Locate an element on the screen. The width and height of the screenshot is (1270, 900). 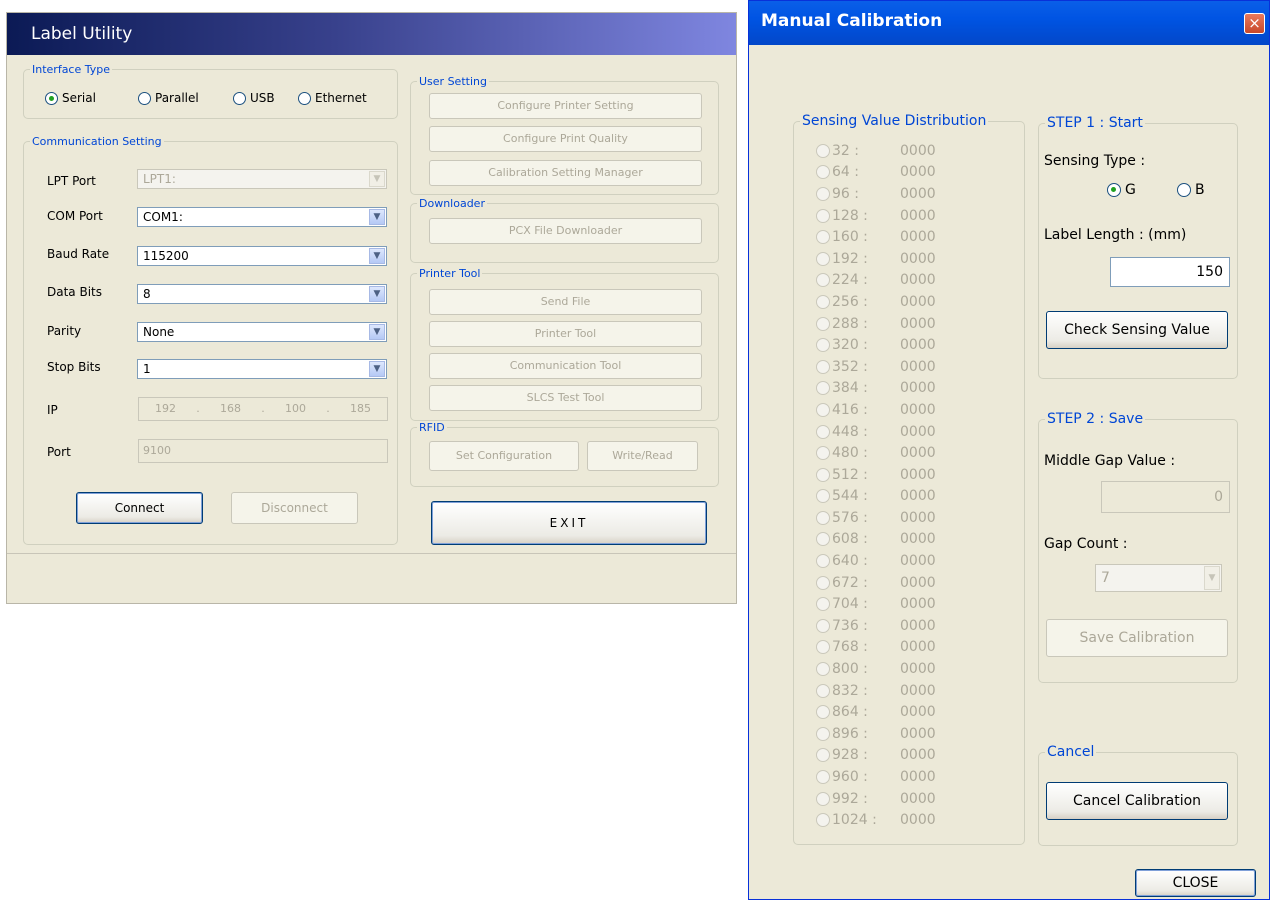
sensing-value-row: 544 : 0000 is located at coordinates (901, 497).